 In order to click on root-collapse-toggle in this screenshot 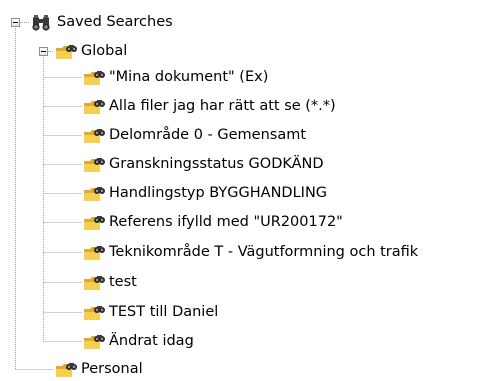, I will do `click(15, 22)`.